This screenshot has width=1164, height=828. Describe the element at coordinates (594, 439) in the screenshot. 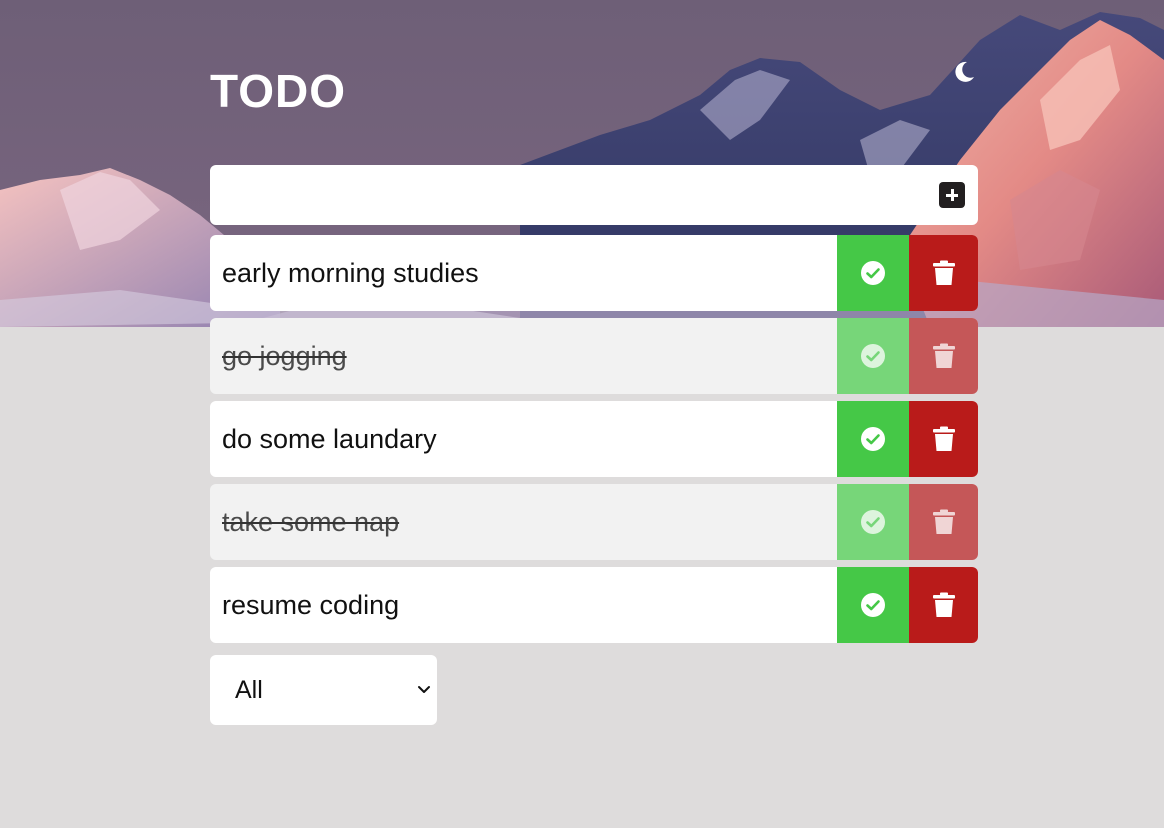

I see `todo-item: do some laundary` at that location.